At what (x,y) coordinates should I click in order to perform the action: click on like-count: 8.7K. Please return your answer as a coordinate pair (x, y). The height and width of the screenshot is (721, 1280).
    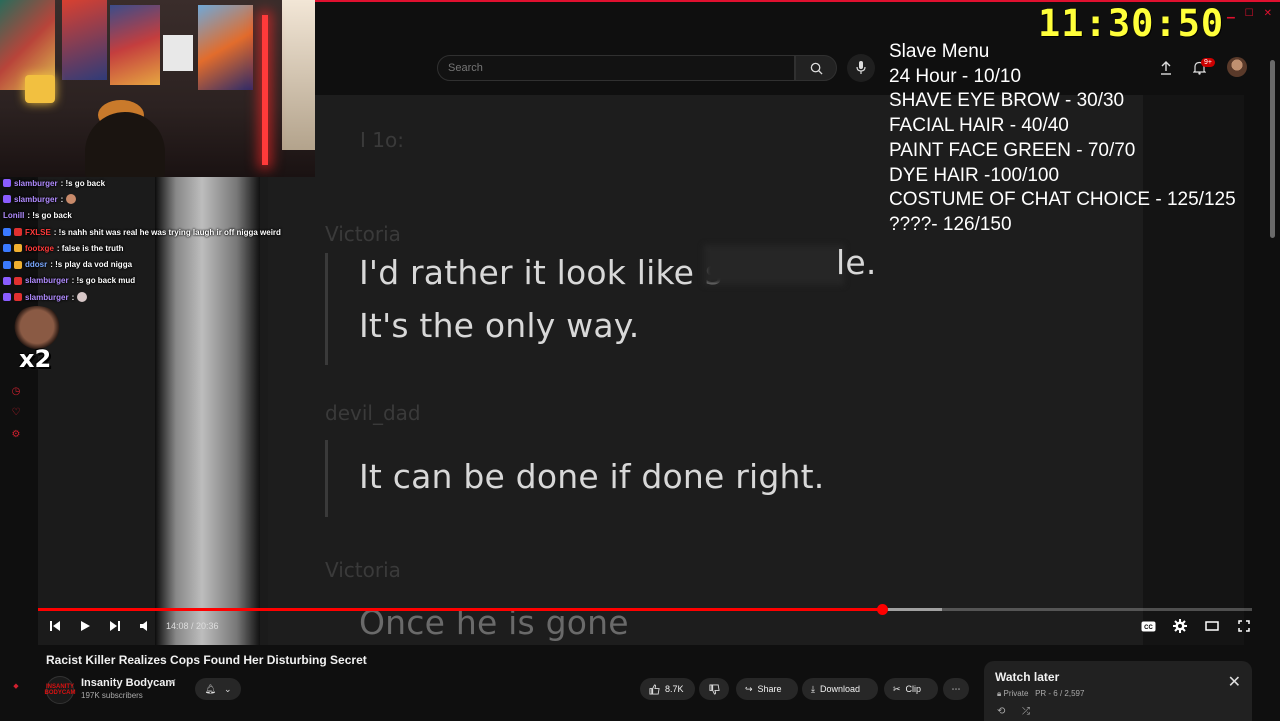
    Looking at the image, I should click on (674, 689).